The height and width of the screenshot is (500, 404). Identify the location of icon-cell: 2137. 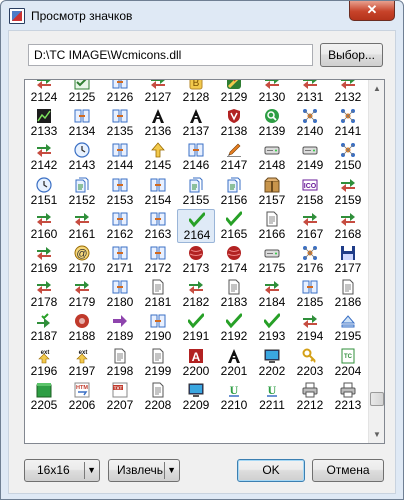
(196, 123).